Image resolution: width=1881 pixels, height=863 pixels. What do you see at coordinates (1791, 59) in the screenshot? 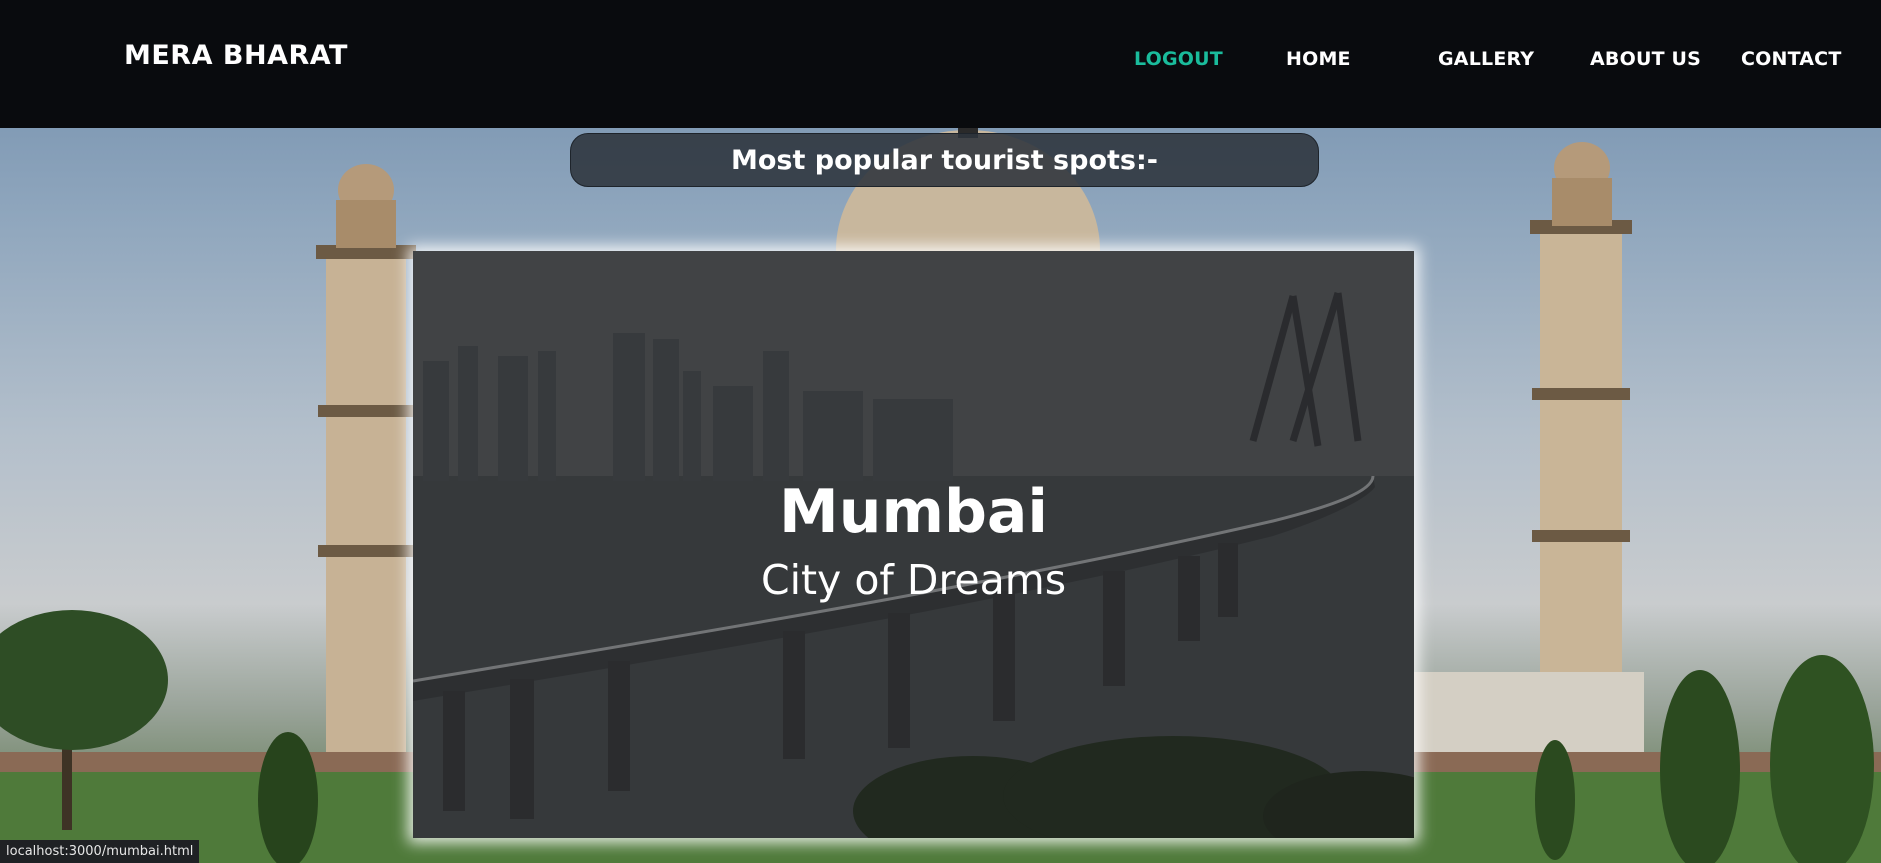
I see `nav-contact: CONTACT` at bounding box center [1791, 59].